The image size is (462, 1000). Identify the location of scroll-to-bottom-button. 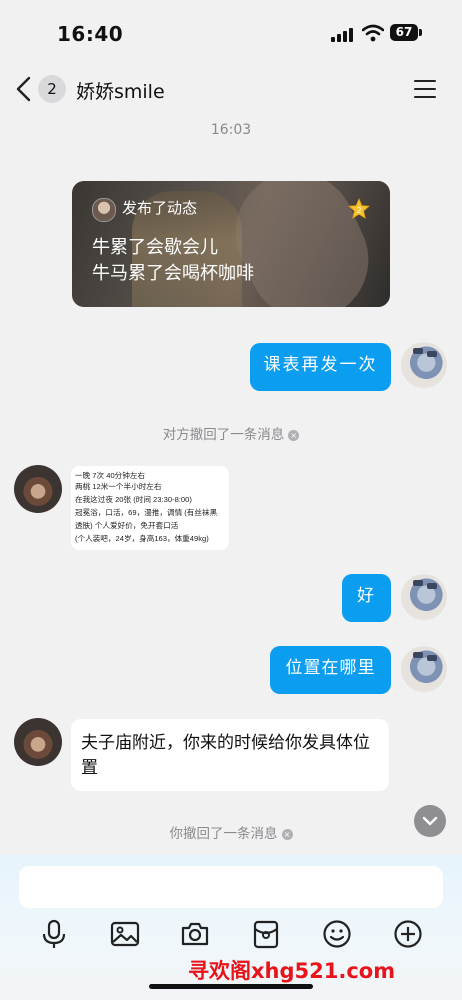
(430, 821).